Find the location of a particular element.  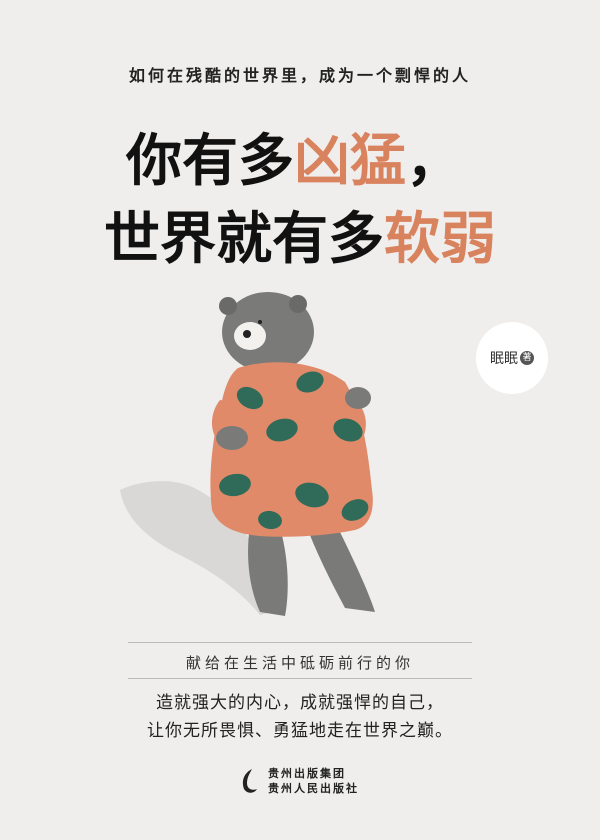

bear-paw-right is located at coordinates (358, 398).